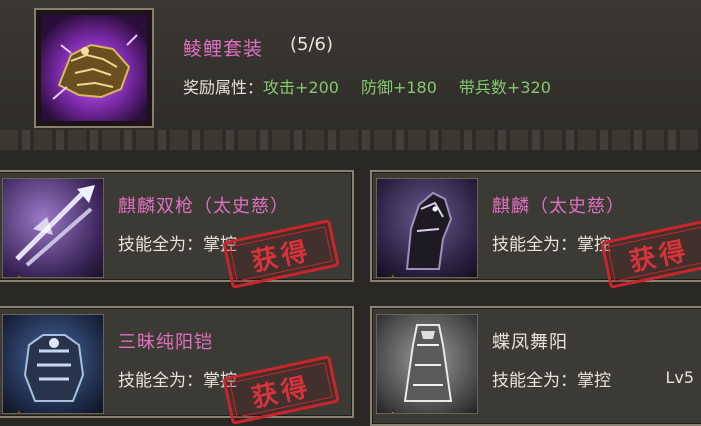 The width and height of the screenshot is (701, 426). Describe the element at coordinates (504, 87) in the screenshot. I see `troop-bonus: 带兵数+320` at that location.